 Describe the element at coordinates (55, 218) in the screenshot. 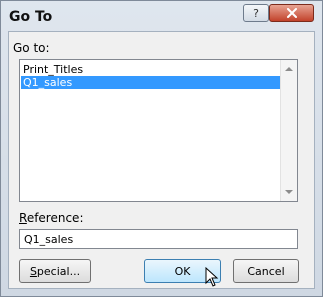

I see `reference-label-rest: eference:` at that location.